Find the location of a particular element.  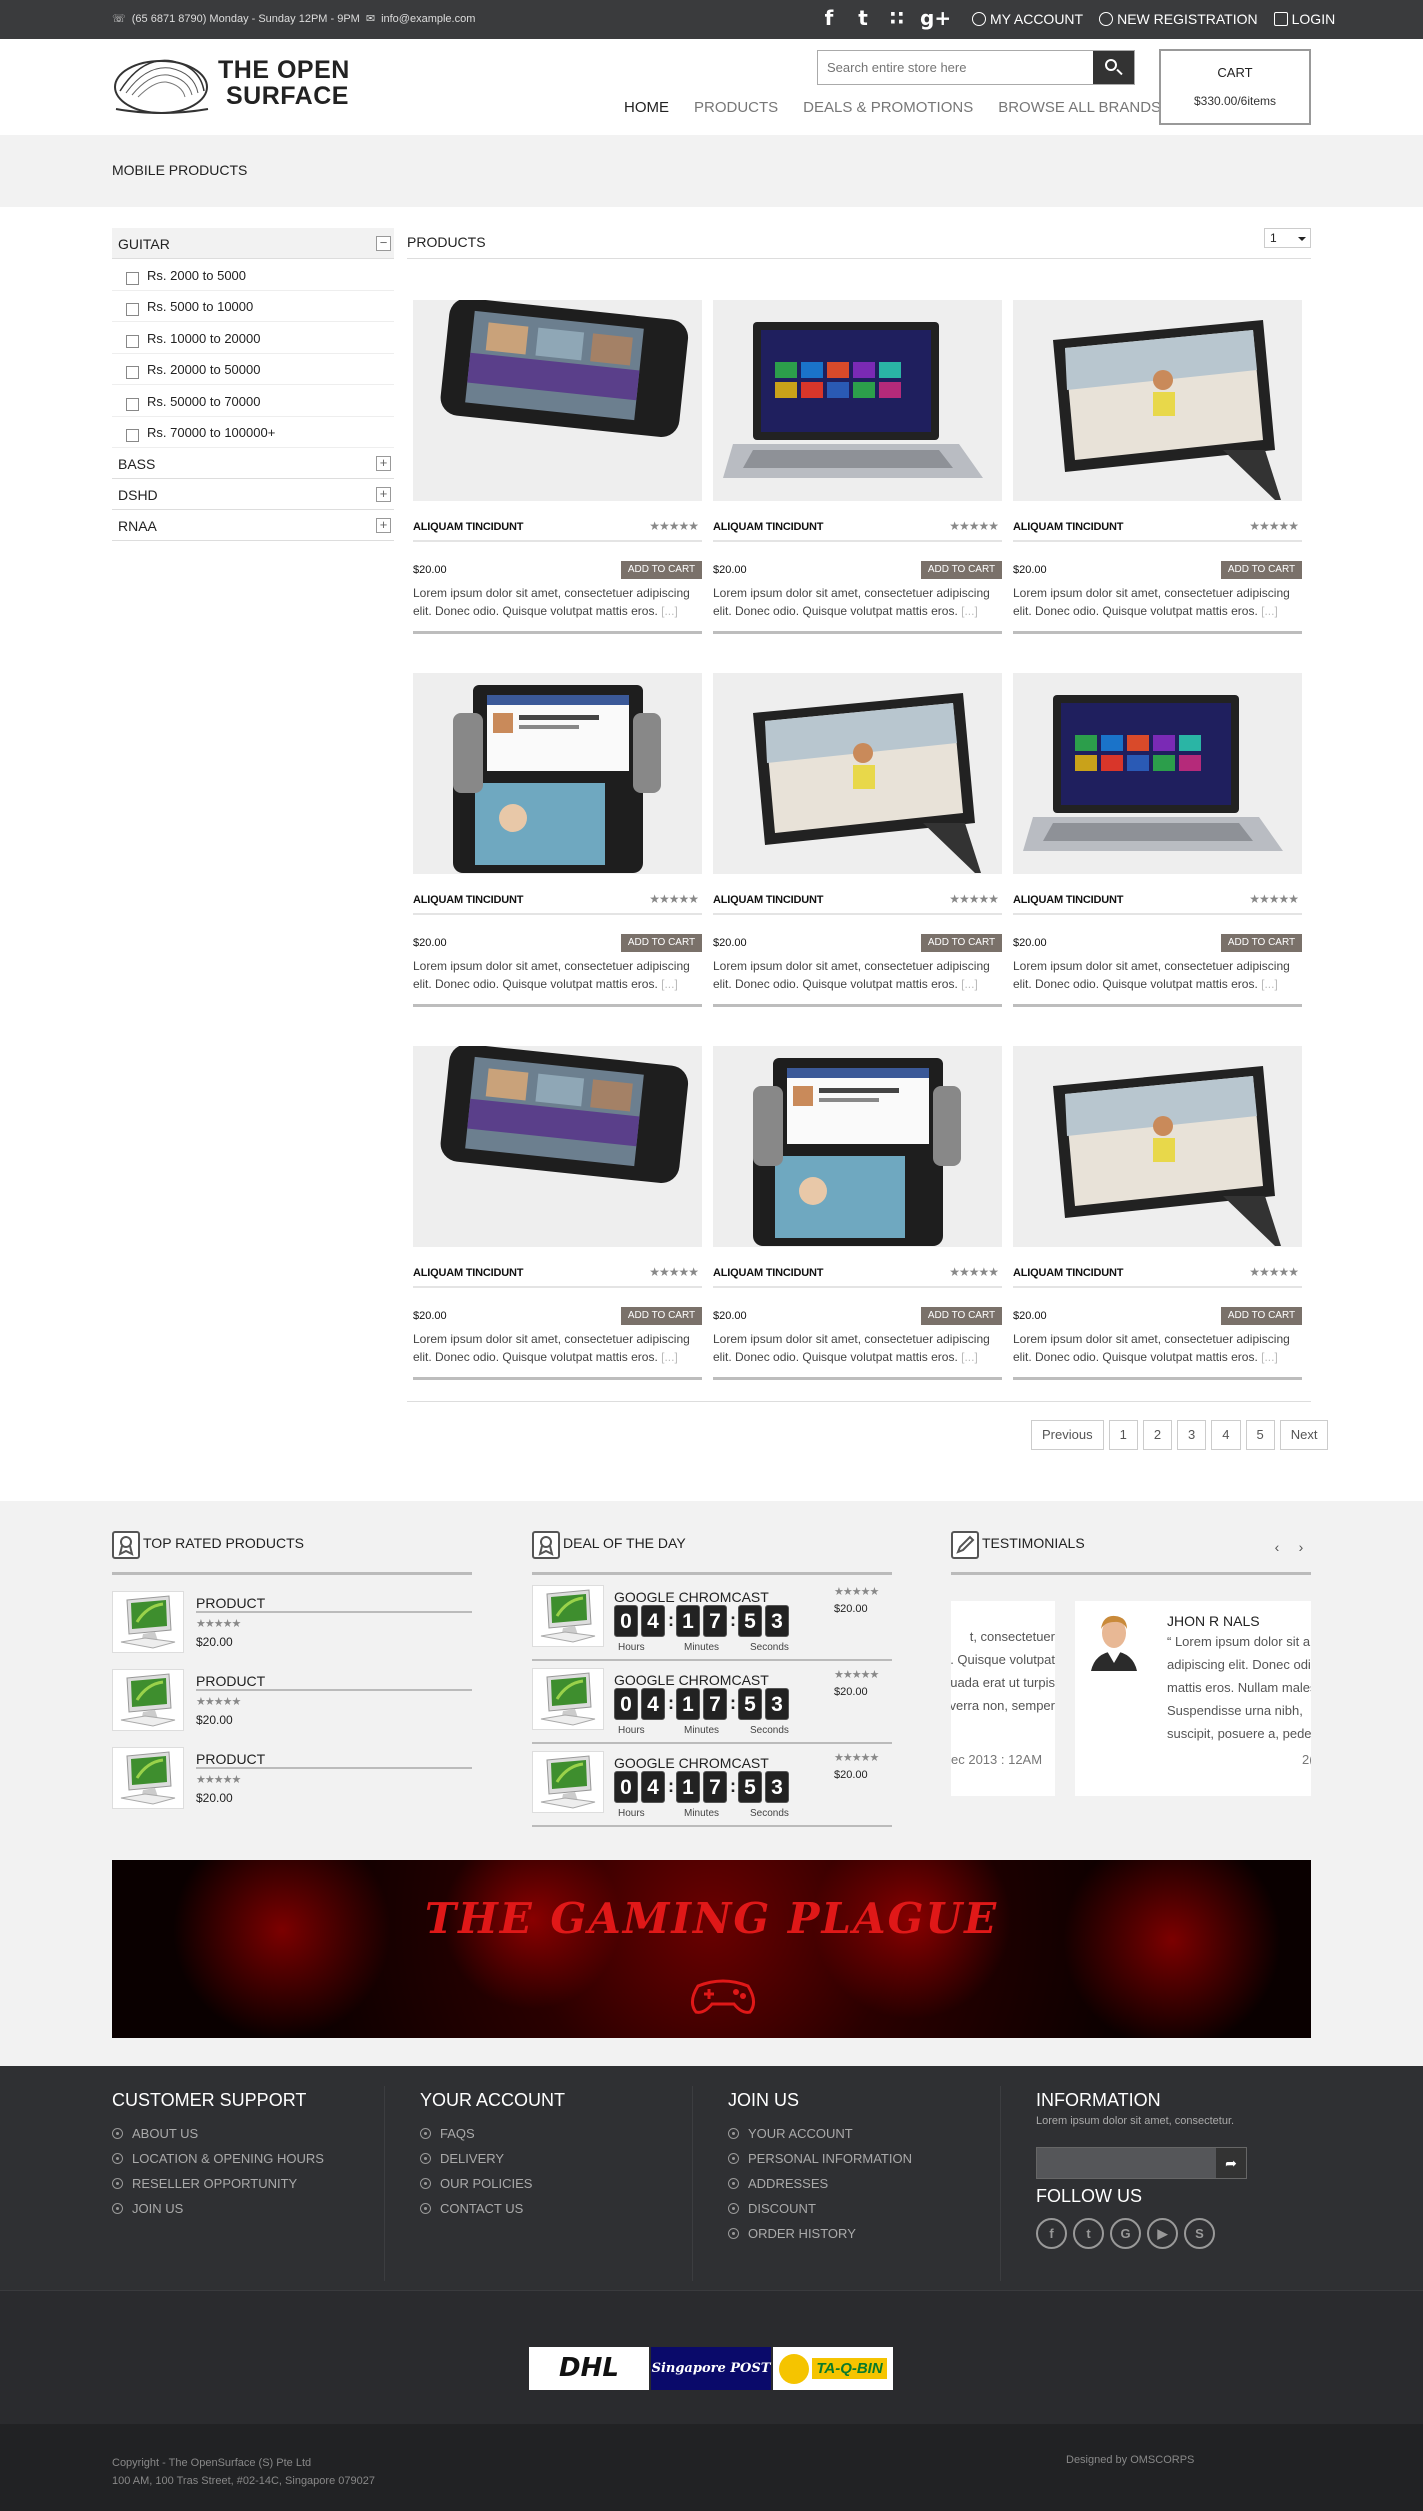

oyster-logo-icon is located at coordinates (161, 84).